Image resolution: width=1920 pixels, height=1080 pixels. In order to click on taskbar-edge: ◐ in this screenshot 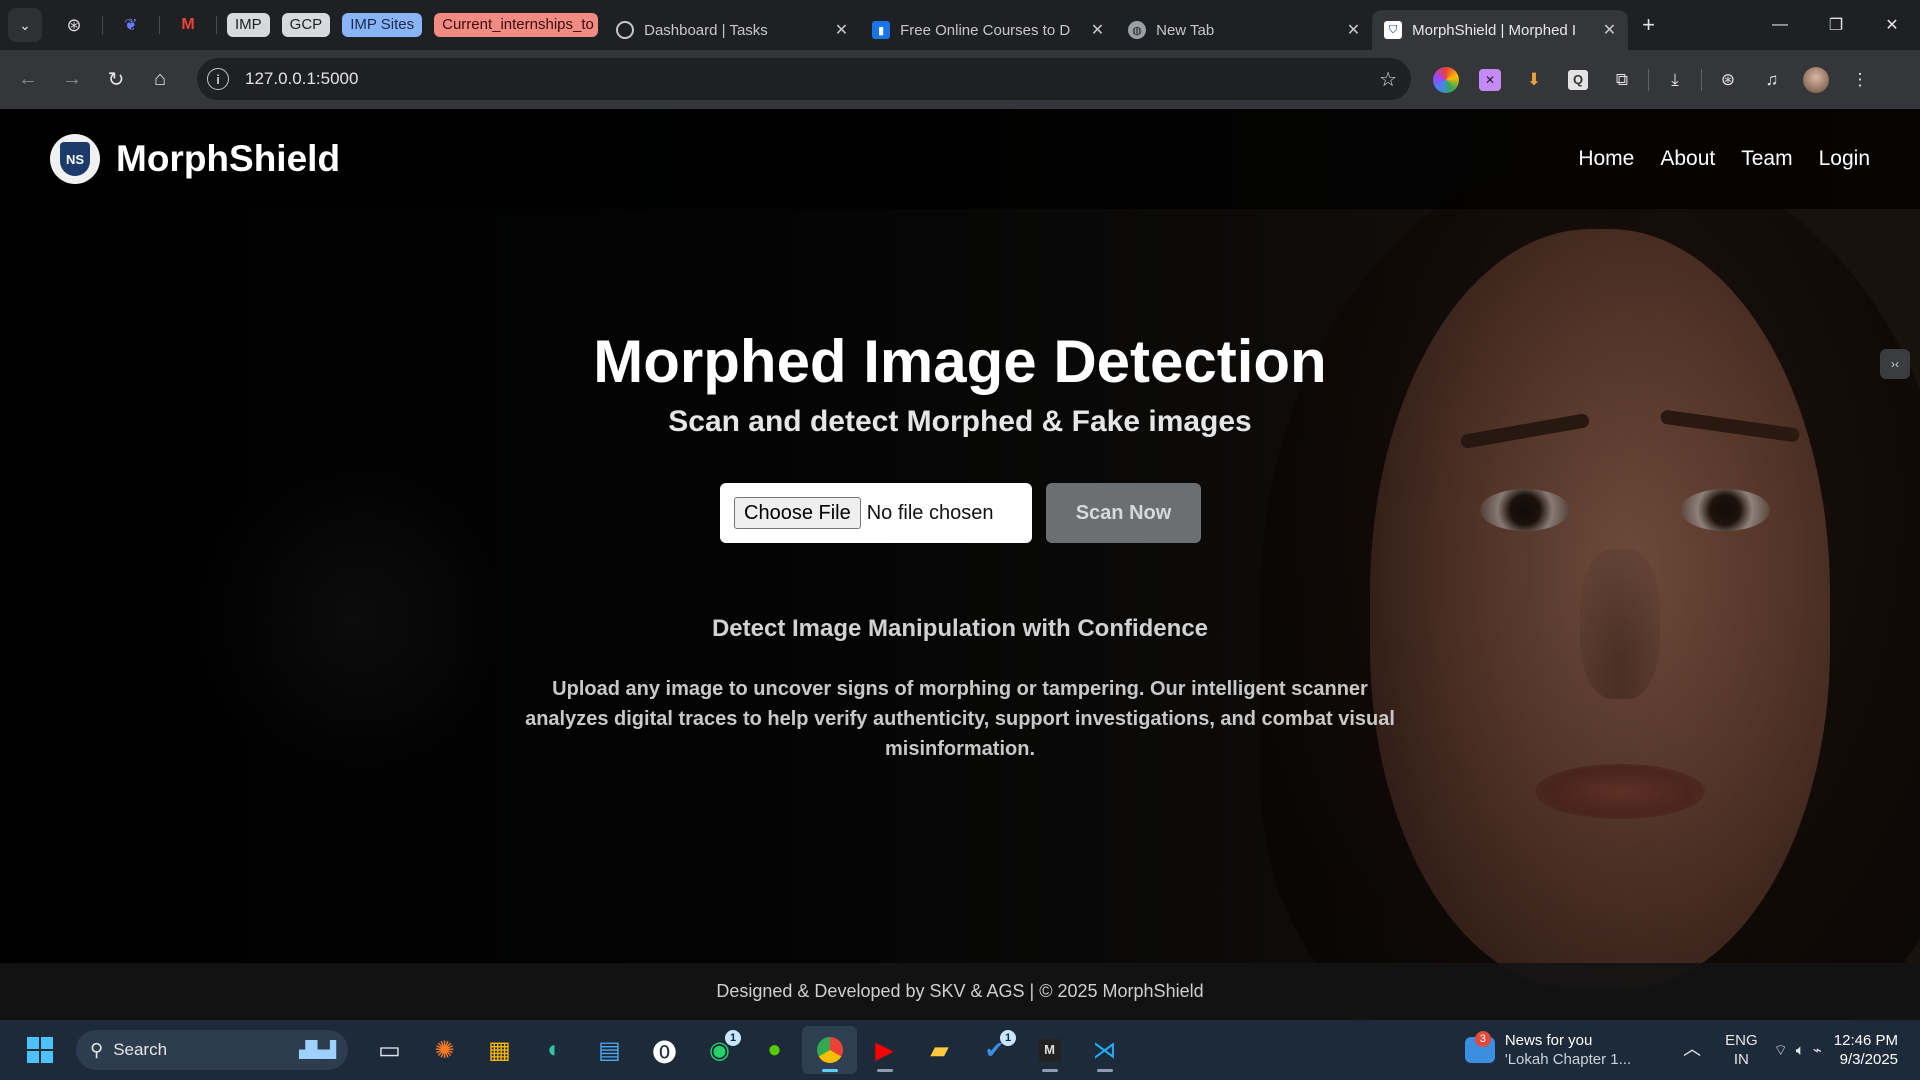, I will do `click(554, 1050)`.